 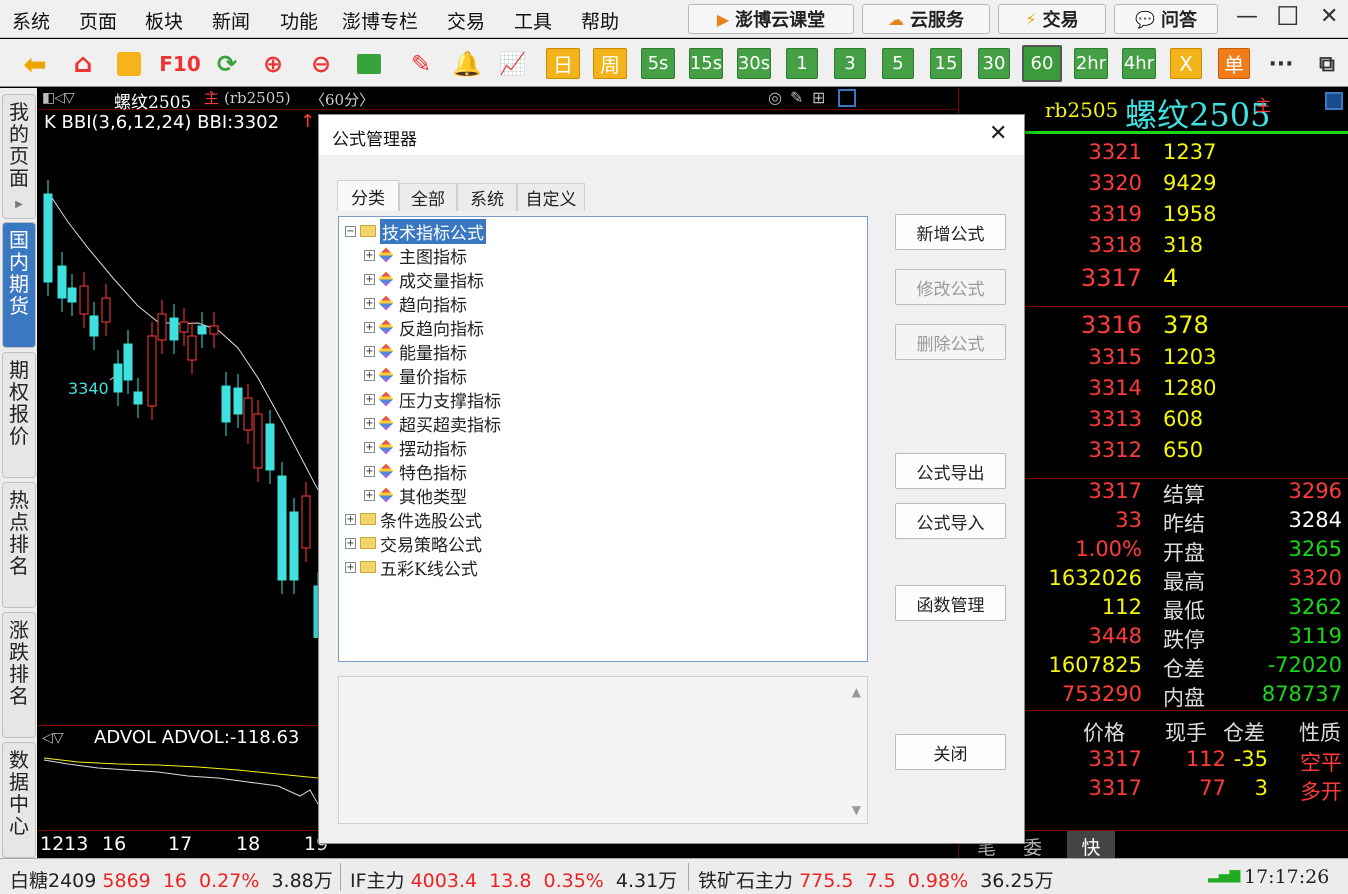 I want to click on tree-node-1: + 成交量指标, so click(x=424, y=280).